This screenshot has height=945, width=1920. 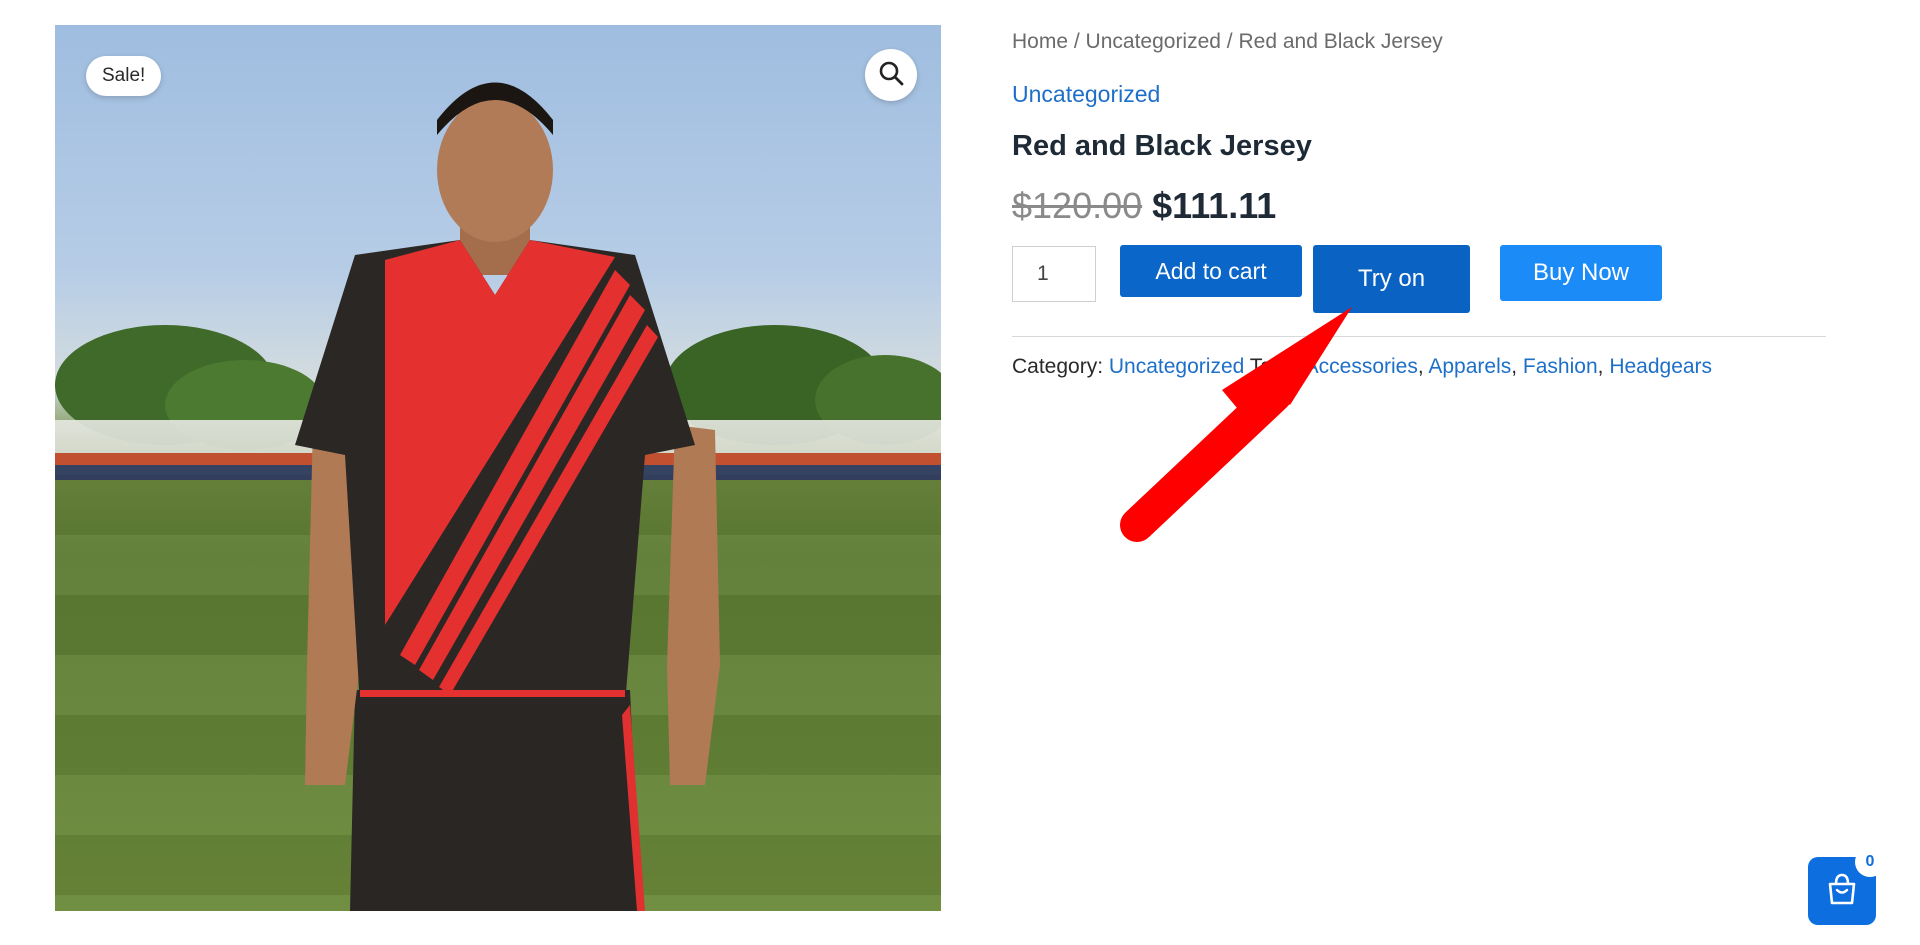 What do you see at coordinates (1581, 273) in the screenshot?
I see `buy-now-button: Buy Now` at bounding box center [1581, 273].